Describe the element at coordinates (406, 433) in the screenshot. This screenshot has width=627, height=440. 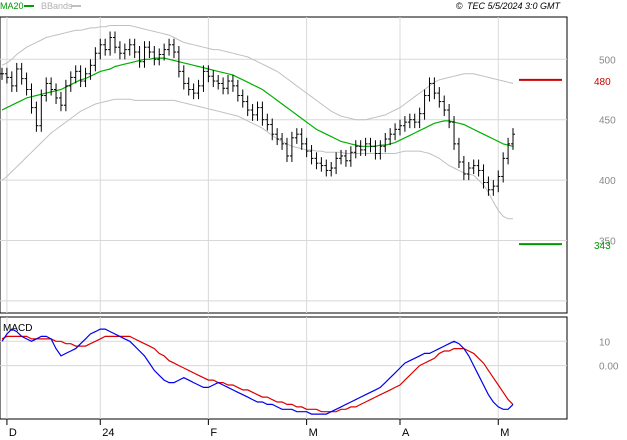
I see `x-tick-label: A` at that location.